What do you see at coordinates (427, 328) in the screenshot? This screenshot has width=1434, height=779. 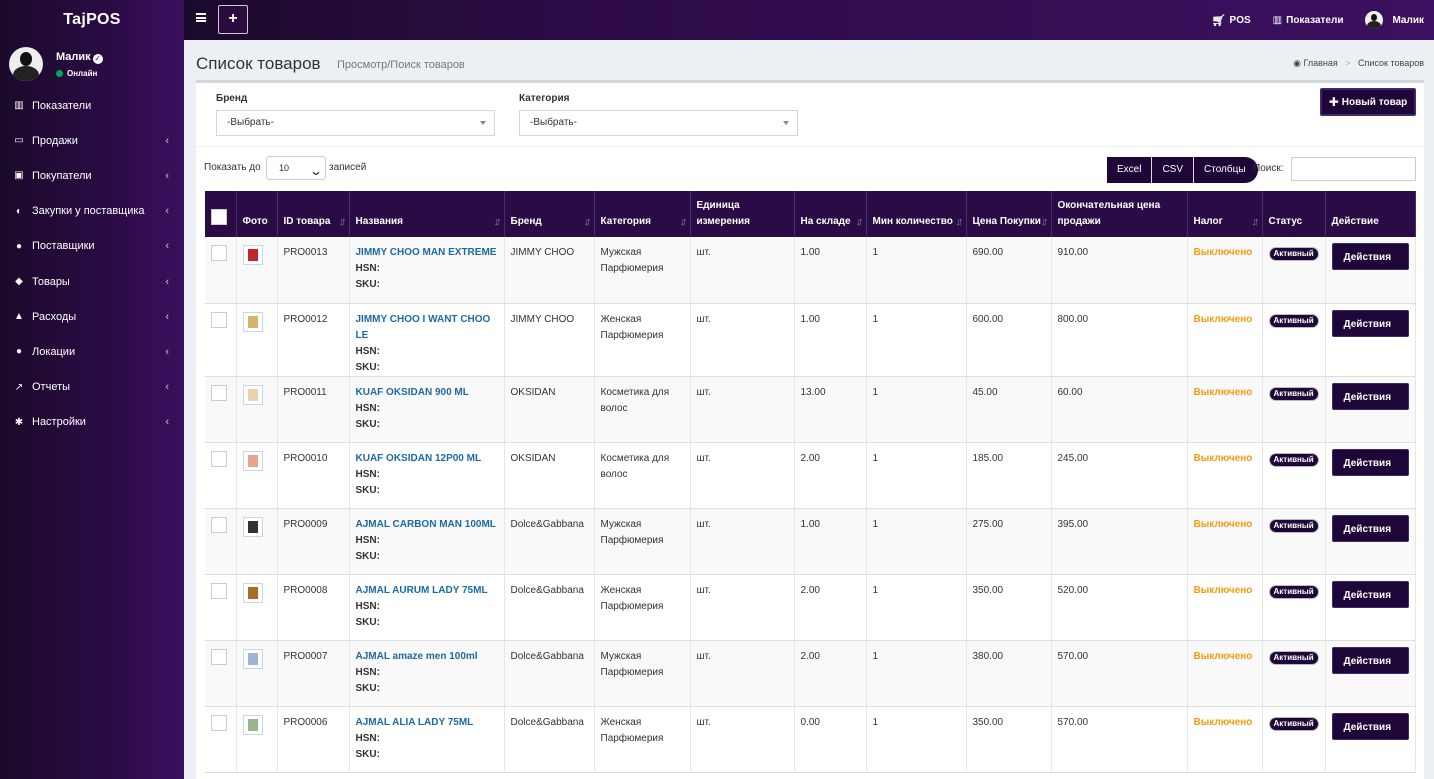 I see `product-name-link: JIMMY CHOO I WANT CHOO LE` at bounding box center [427, 328].